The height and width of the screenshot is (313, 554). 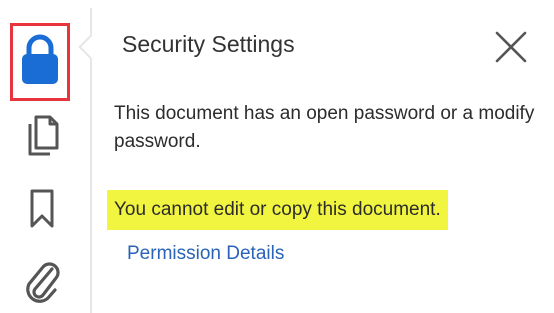 I want to click on close-icon, so click(x=511, y=49).